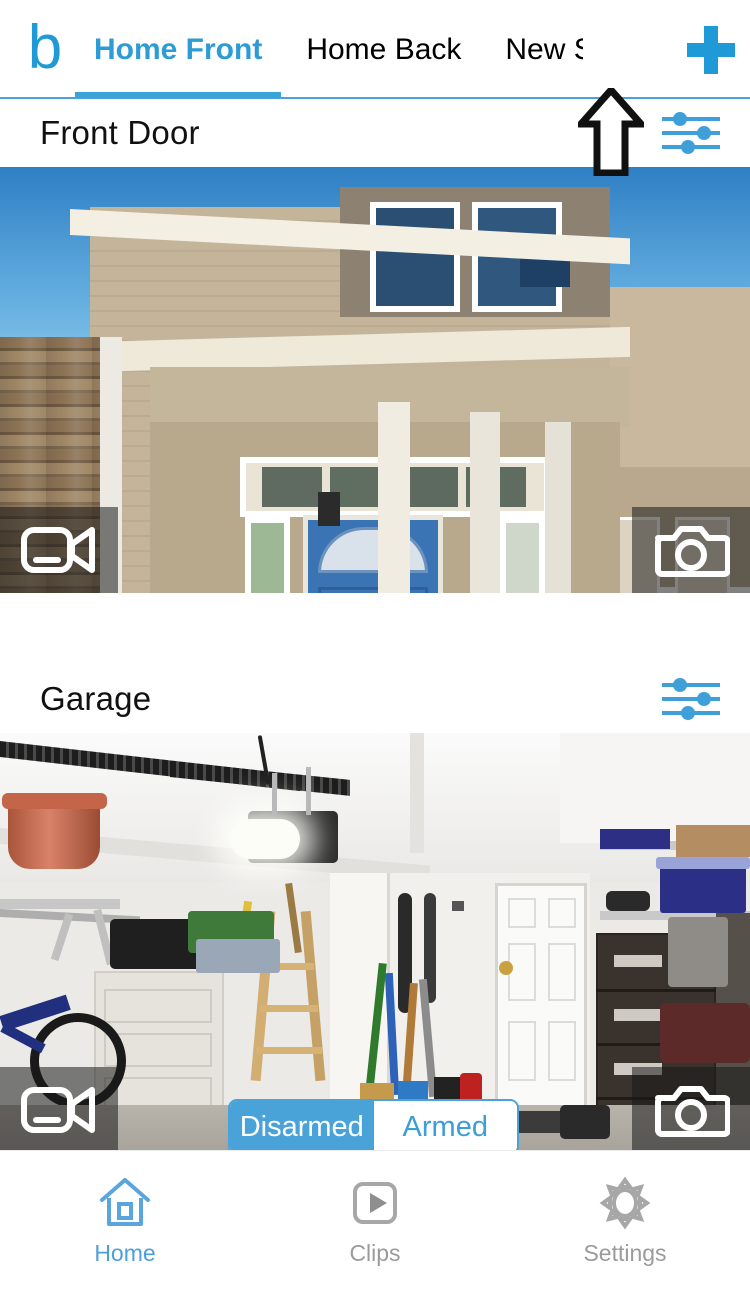  I want to click on front-door-snapshot-button, so click(691, 550).